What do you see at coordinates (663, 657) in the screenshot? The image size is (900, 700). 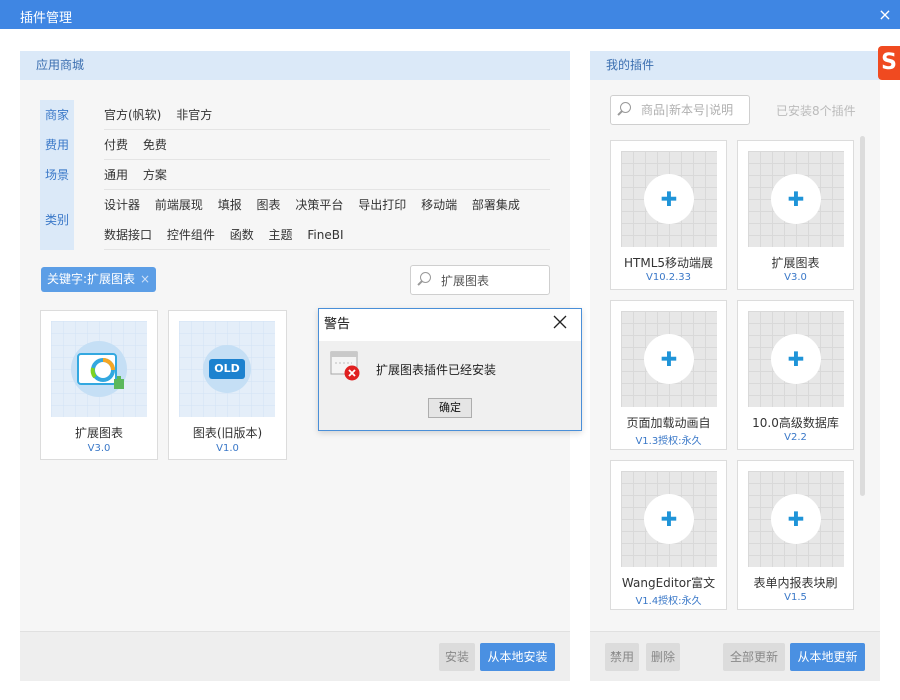 I see `delete-button: 删除` at bounding box center [663, 657].